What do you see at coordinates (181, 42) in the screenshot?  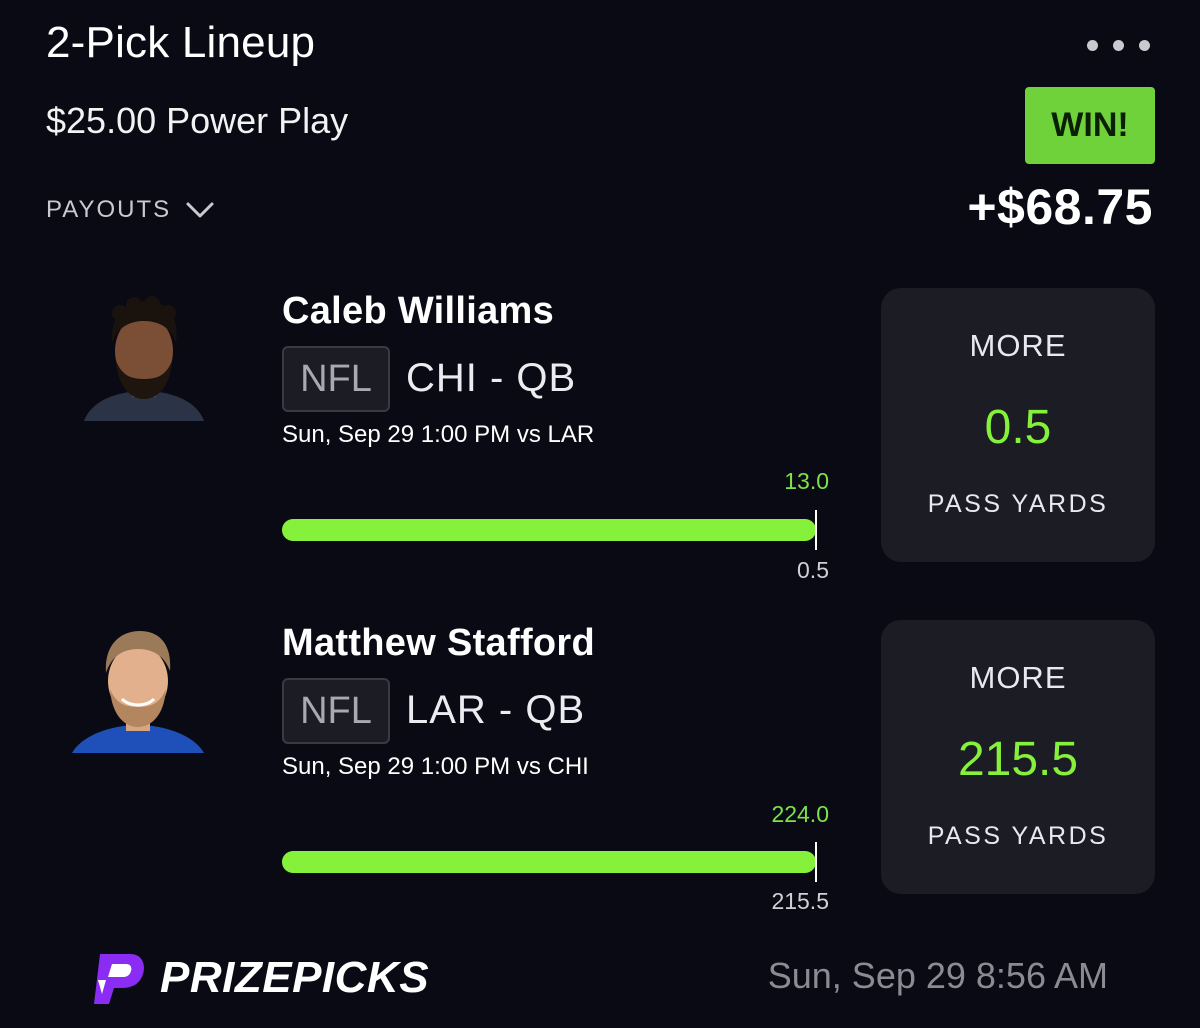 I see `lineup-title: 2-Pick Lineup` at bounding box center [181, 42].